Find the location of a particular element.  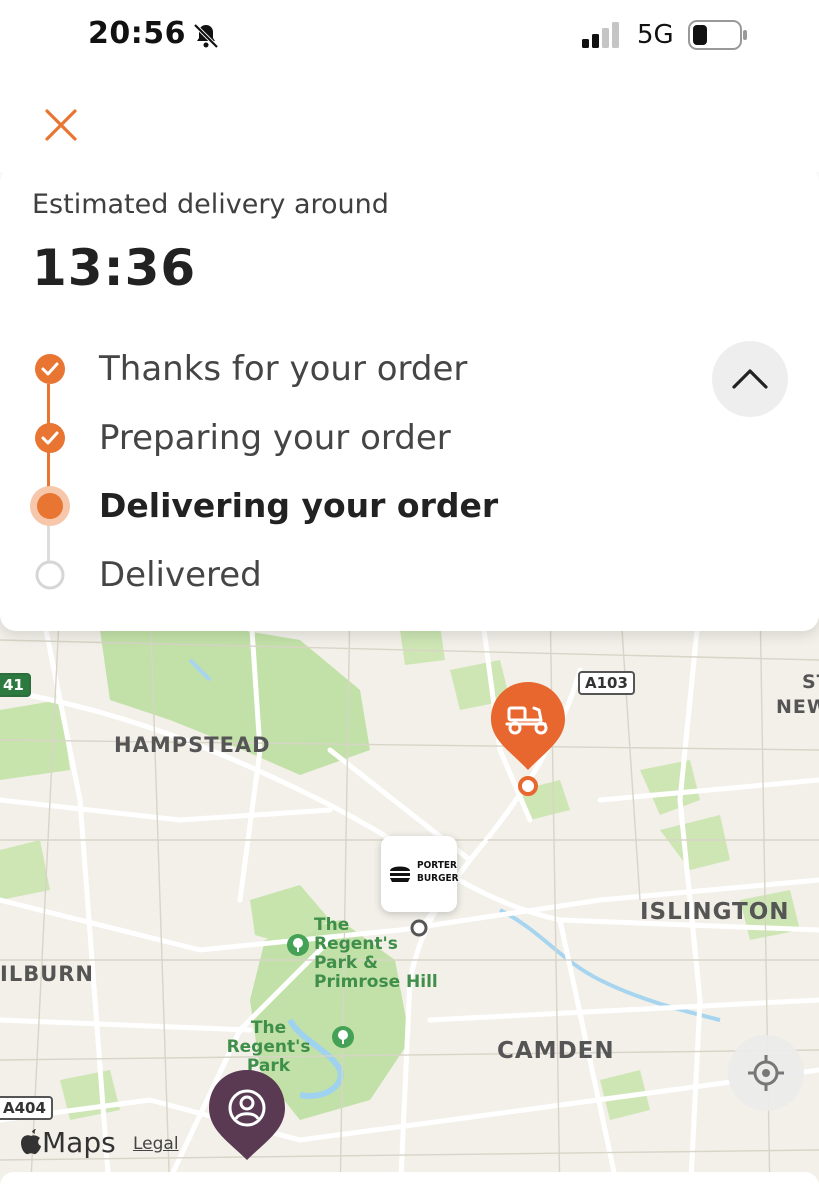

map-label-kilburn: ILBURN is located at coordinates (47, 974).